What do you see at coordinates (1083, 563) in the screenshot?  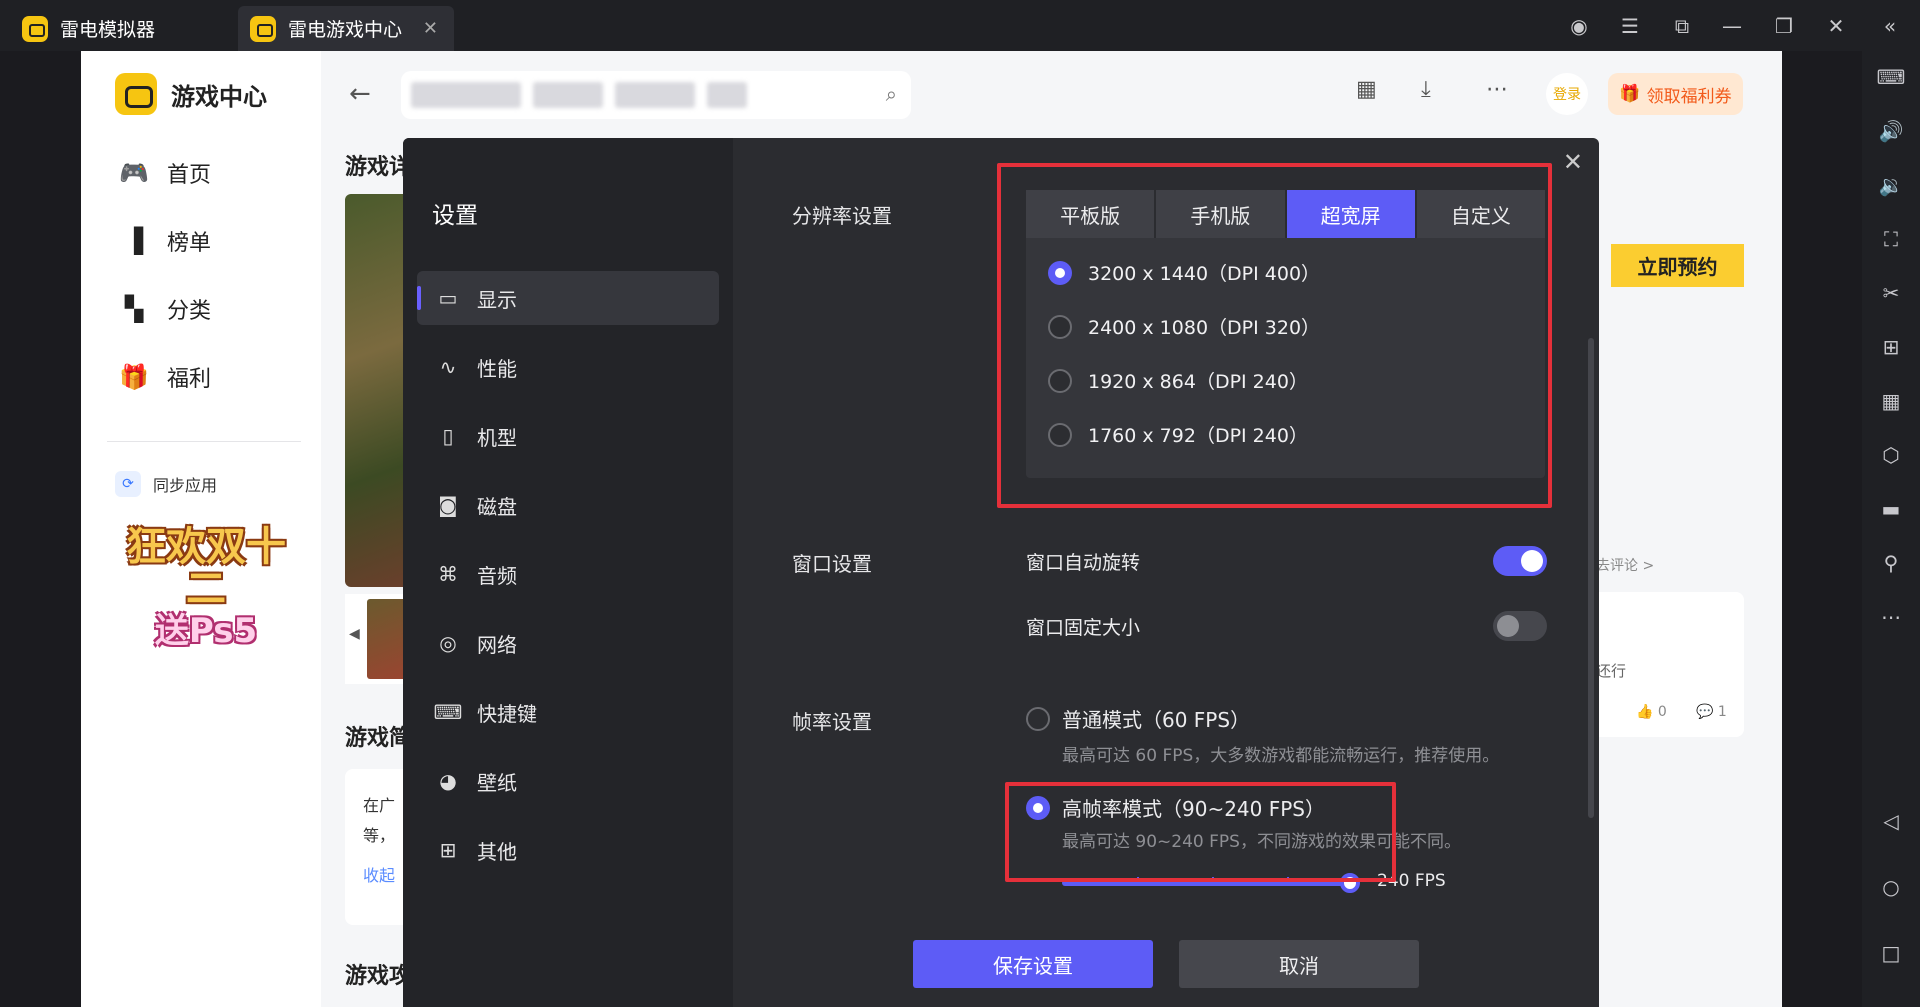 I see `auto-rotate-label: 窗口自动旋转` at bounding box center [1083, 563].